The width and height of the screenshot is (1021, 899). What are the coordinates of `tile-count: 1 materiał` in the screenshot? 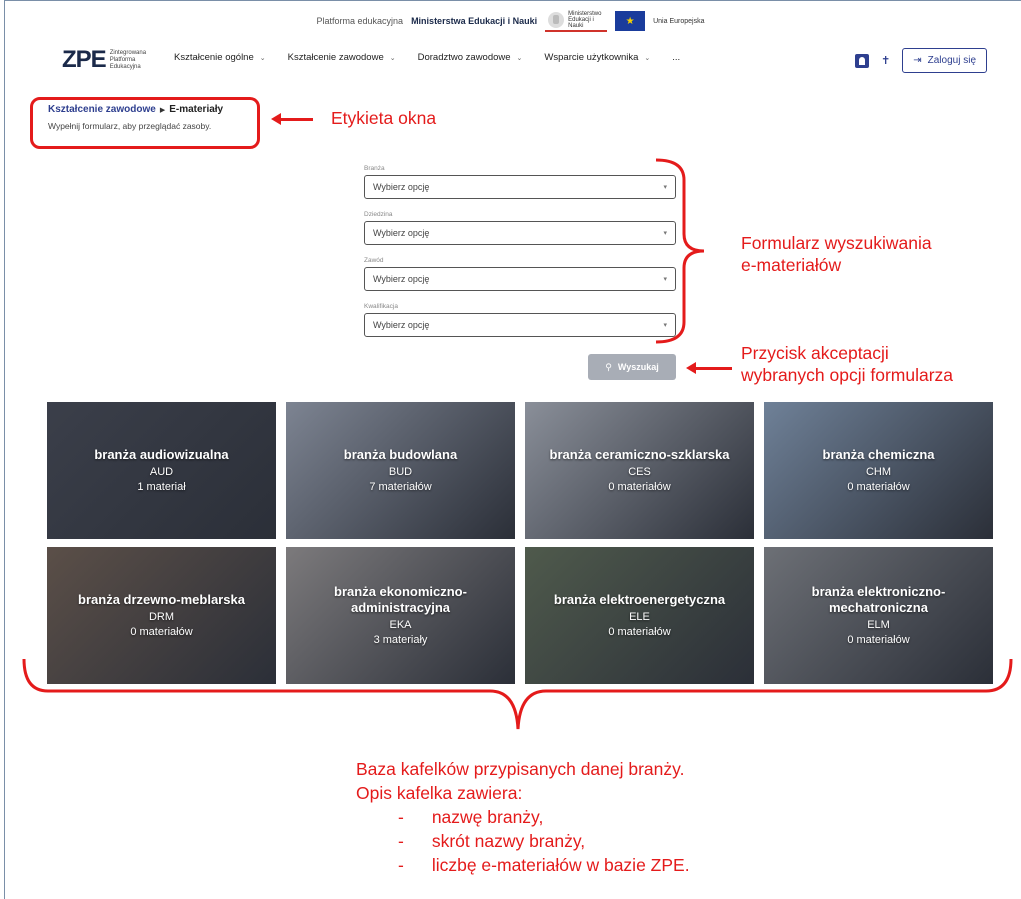 It's located at (161, 486).